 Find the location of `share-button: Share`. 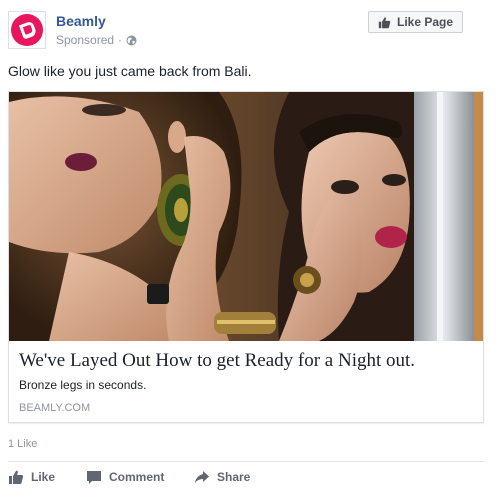

share-button: Share is located at coordinates (222, 477).